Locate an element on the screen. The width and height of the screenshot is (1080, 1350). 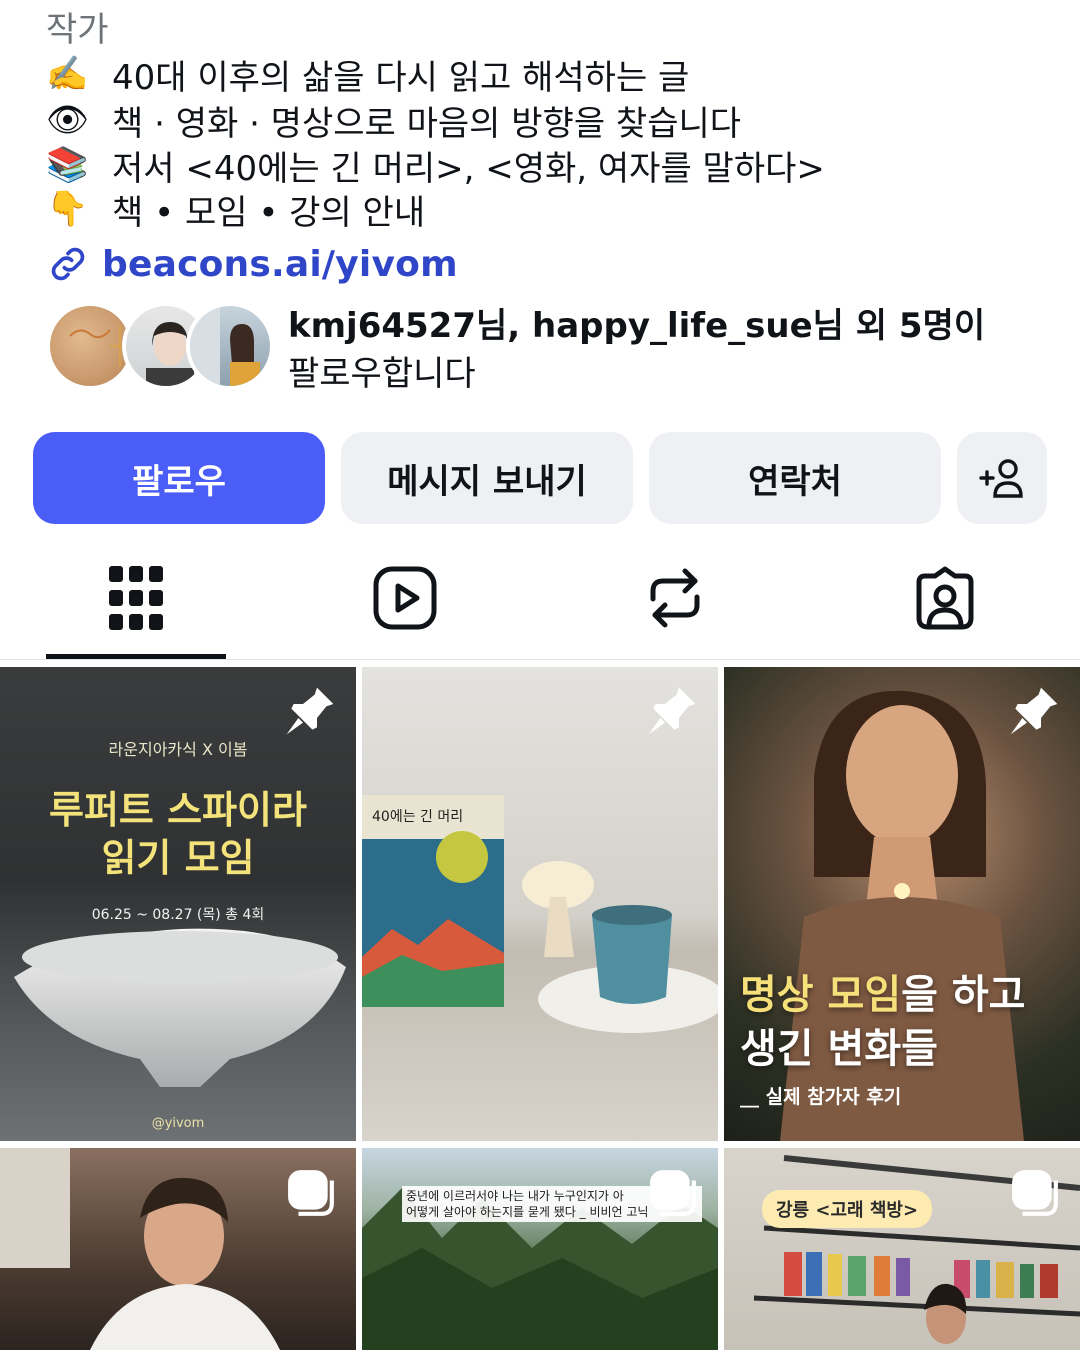
caption-line: 어떻게 살아야 하는지를 묻게 됐다 _ 비비언 고닉 is located at coordinates (527, 1212).